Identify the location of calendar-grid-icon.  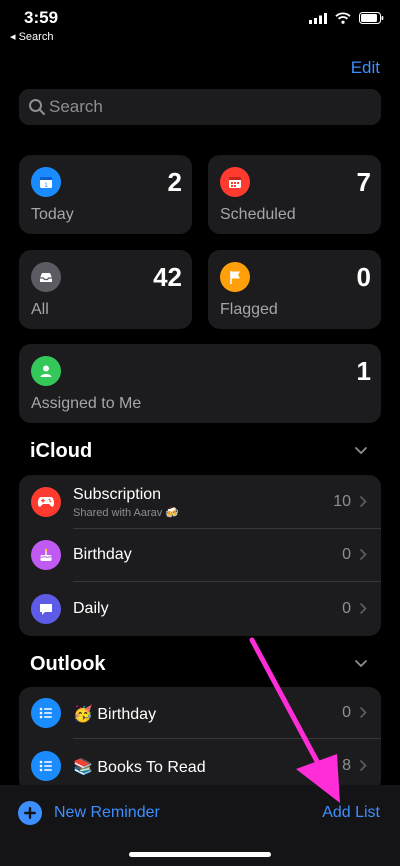
(235, 182).